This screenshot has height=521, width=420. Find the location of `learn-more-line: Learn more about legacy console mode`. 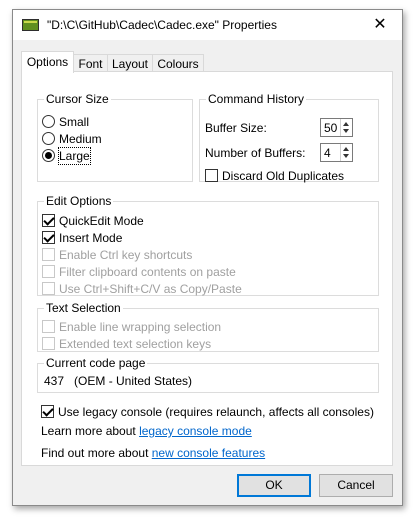

learn-more-line: Learn more about legacy console mode is located at coordinates (146, 431).